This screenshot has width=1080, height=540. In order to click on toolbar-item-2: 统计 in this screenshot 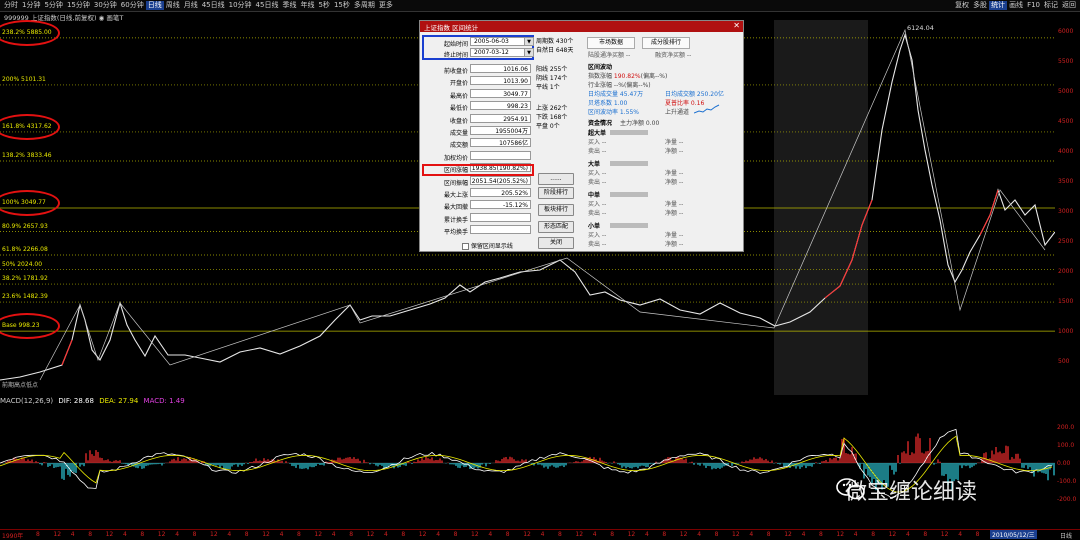, I will do `click(998, 5)`.